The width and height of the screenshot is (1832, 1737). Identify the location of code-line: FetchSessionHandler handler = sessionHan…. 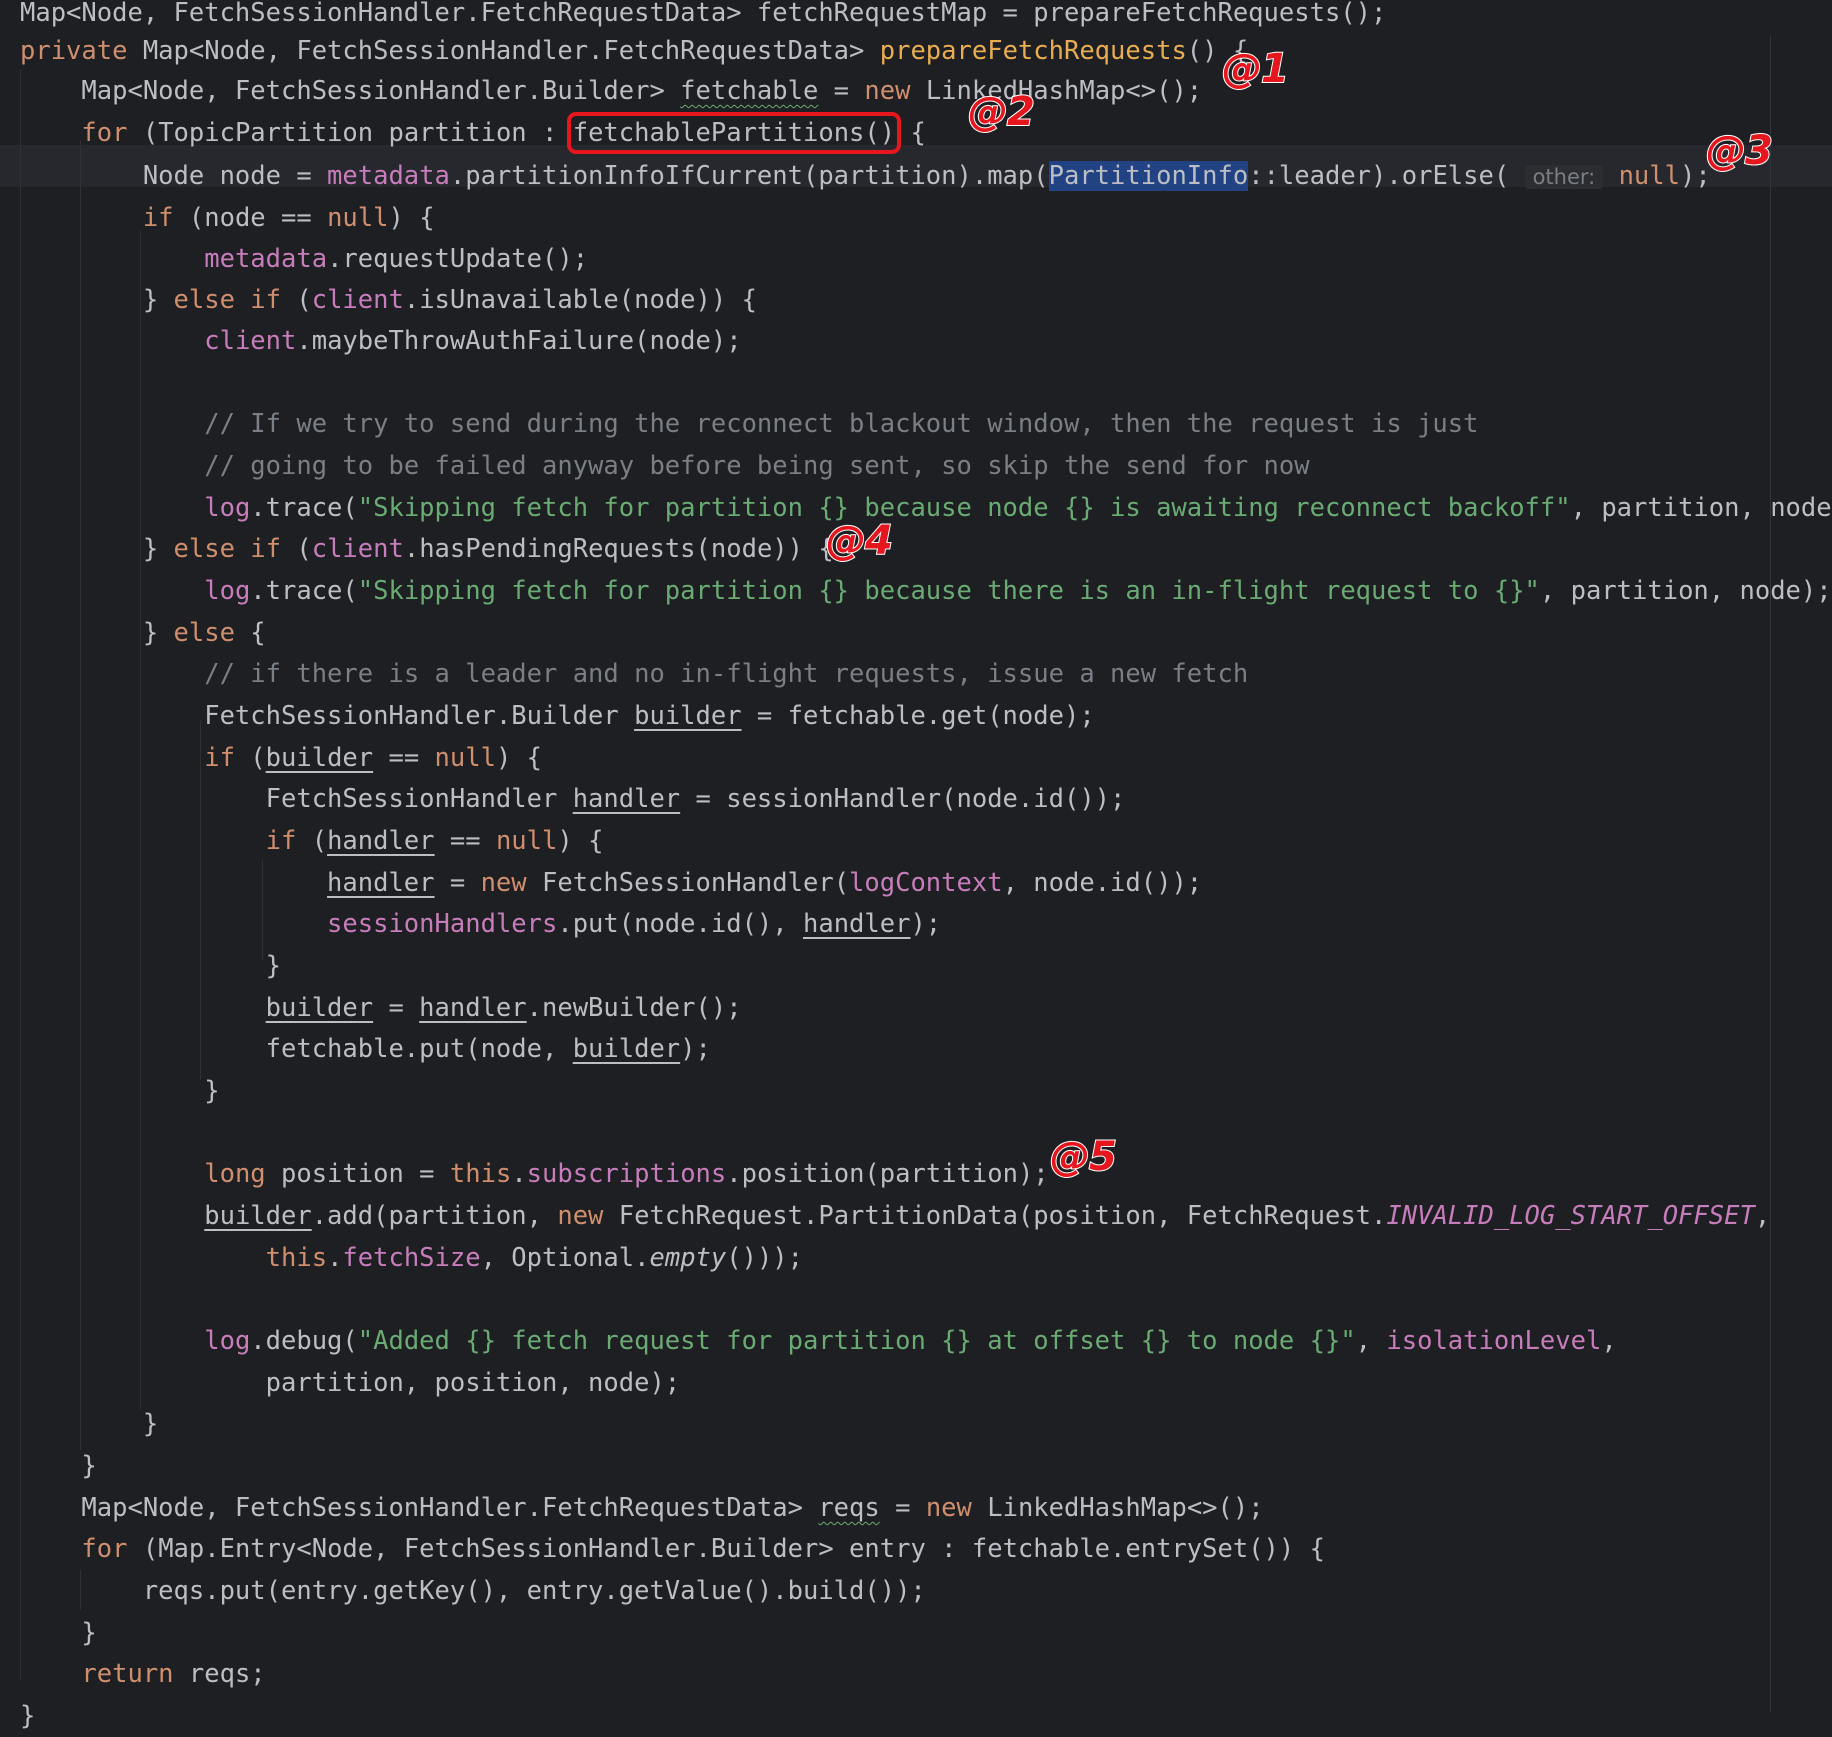
(573, 799).